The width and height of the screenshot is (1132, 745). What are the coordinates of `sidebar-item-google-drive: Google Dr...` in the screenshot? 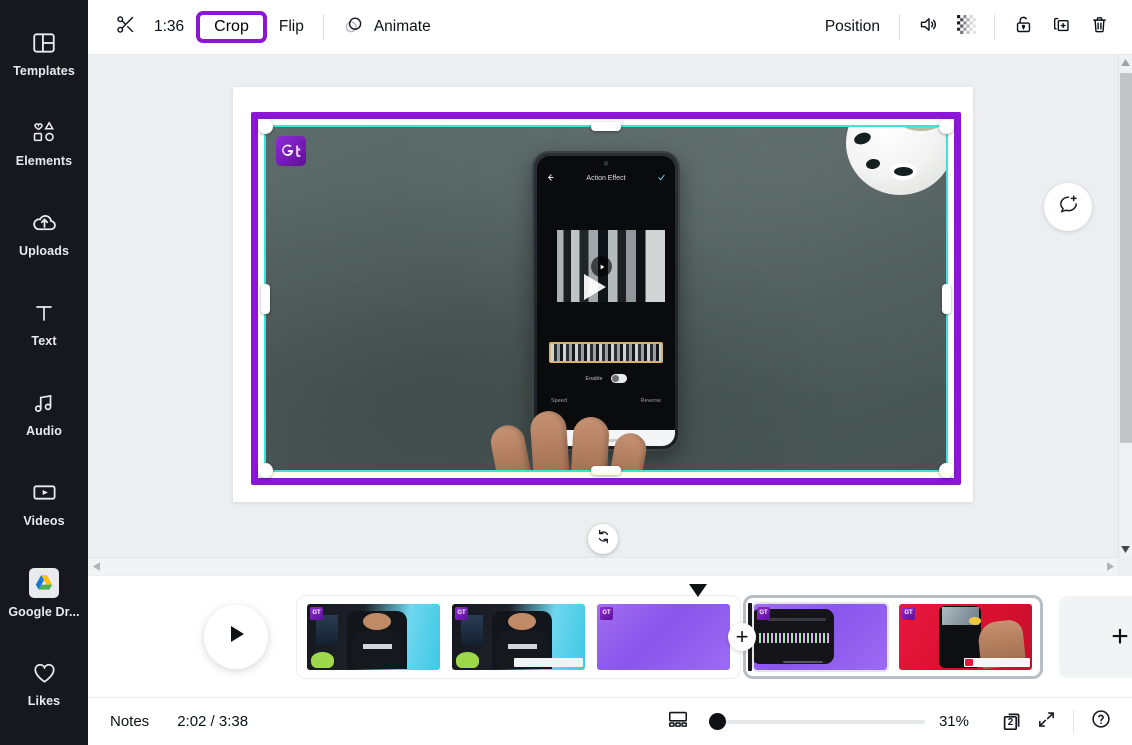 It's located at (44, 593).